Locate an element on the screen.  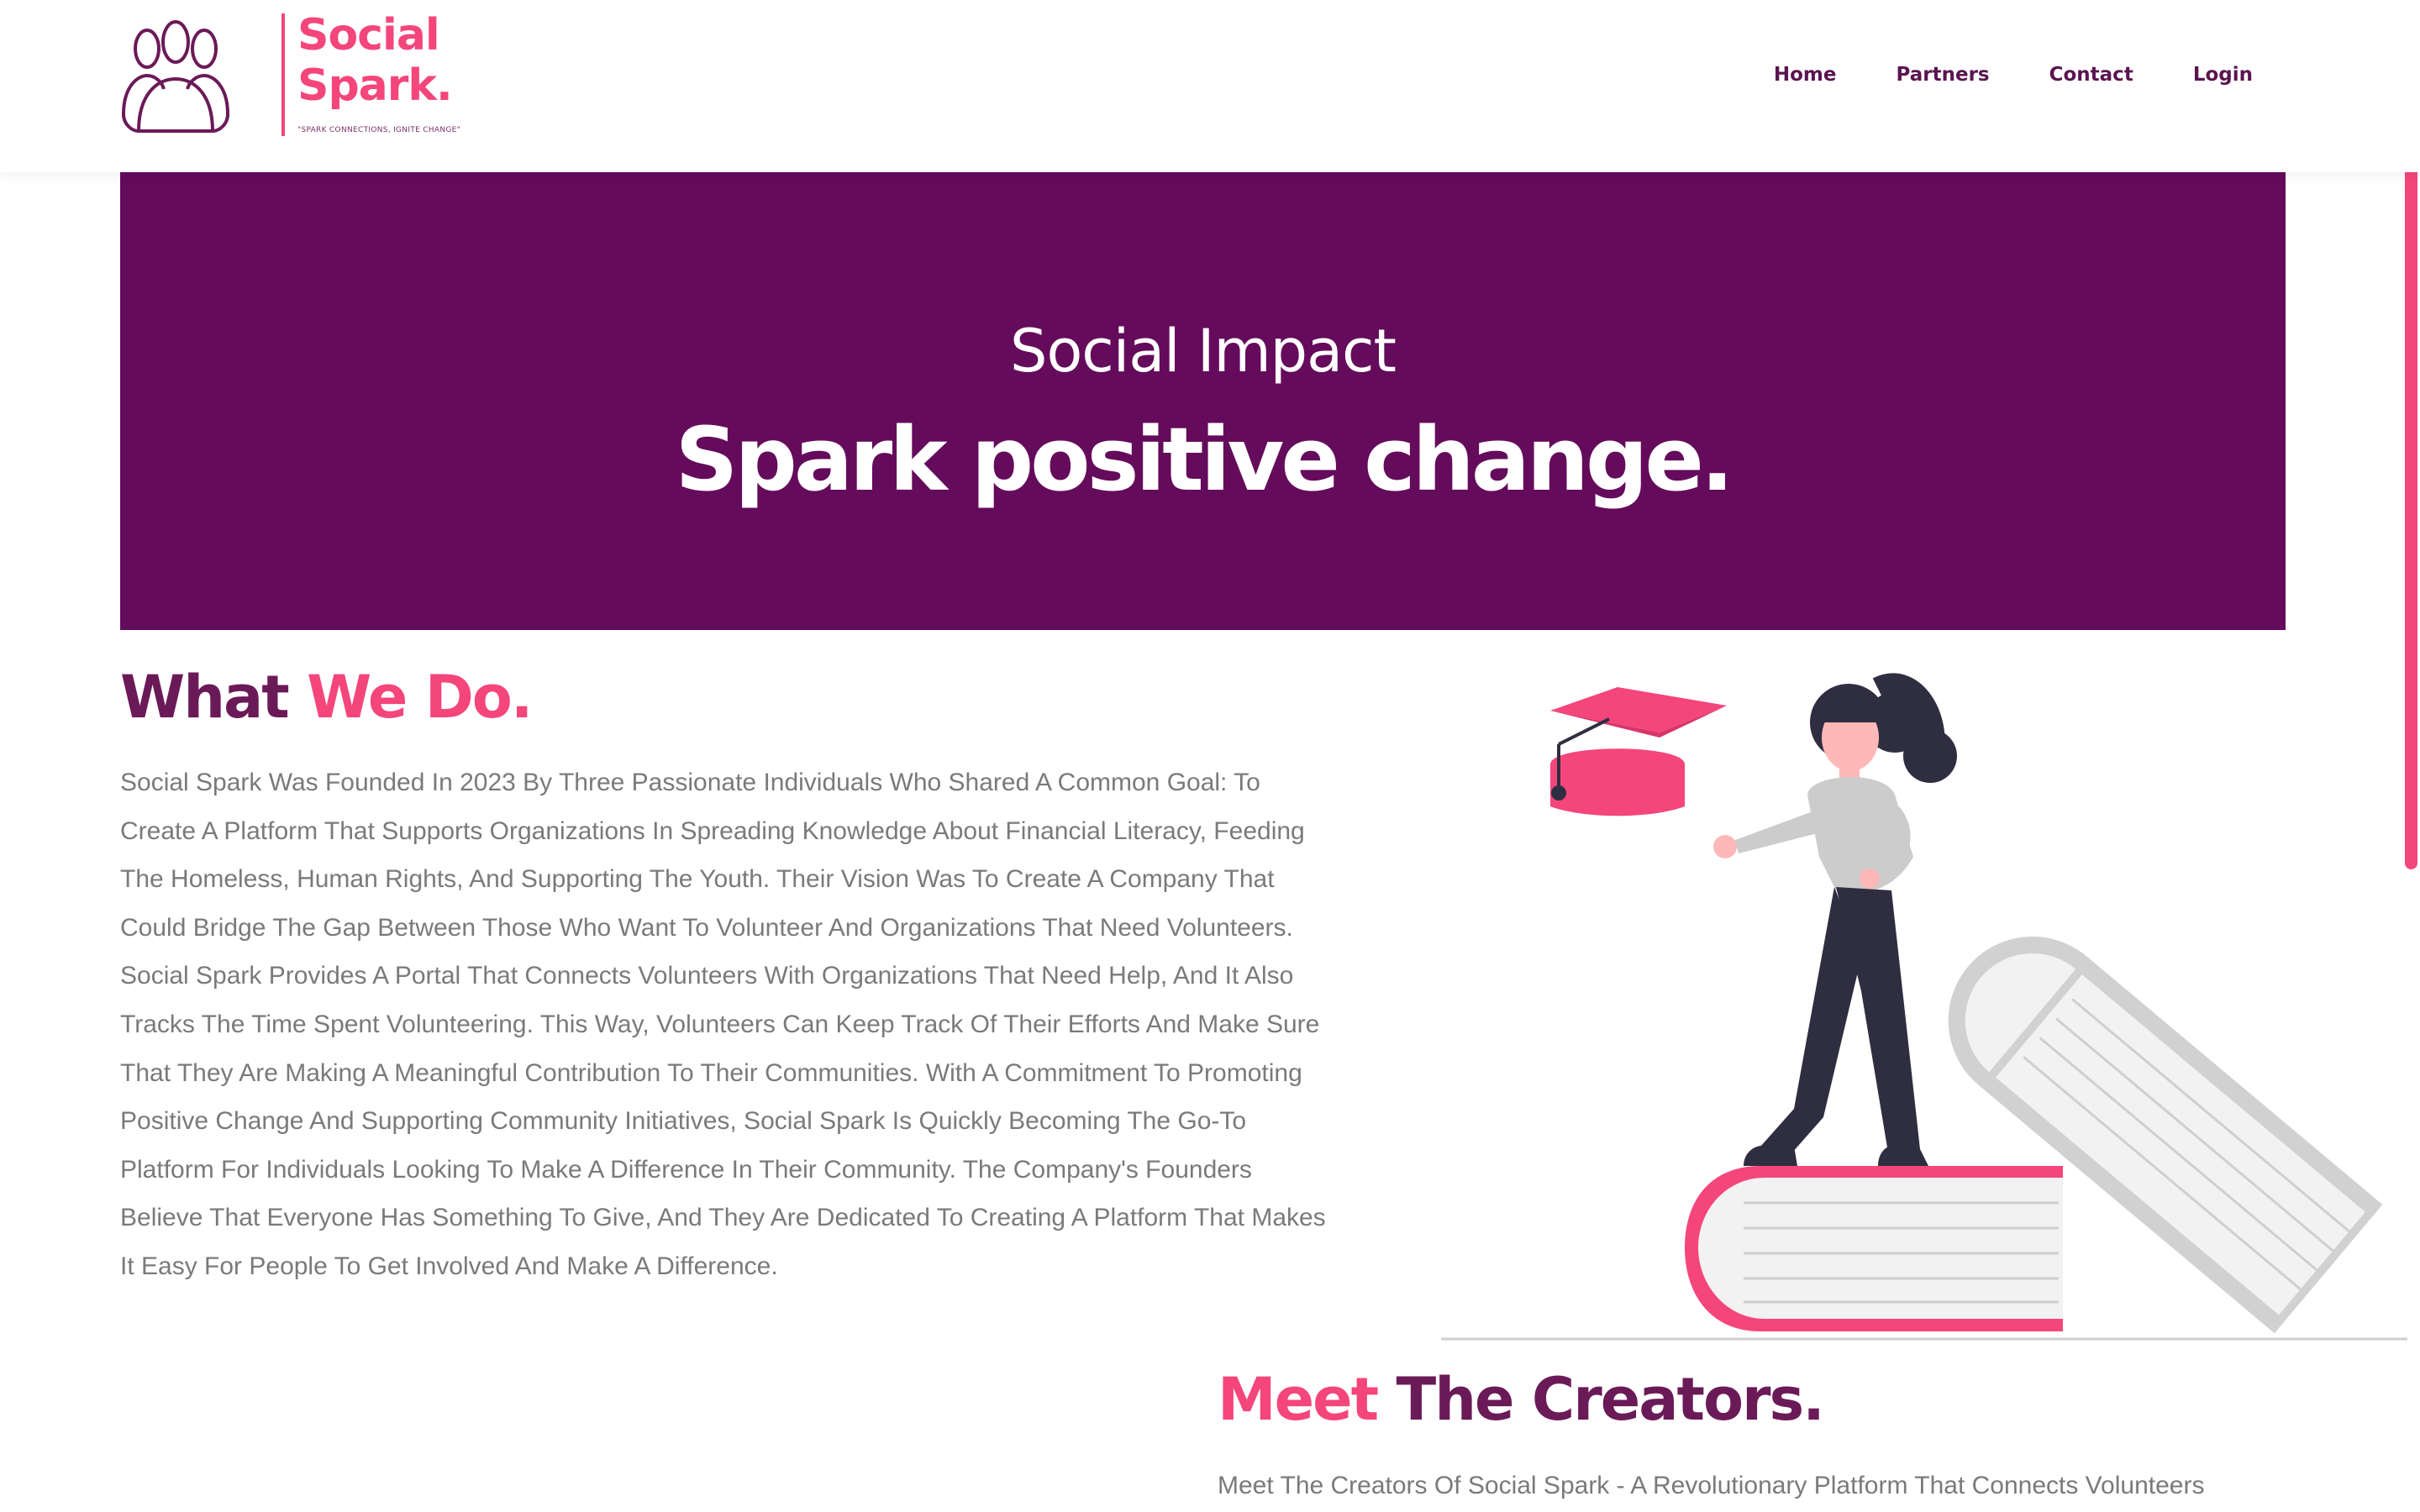
what-we-do-heading-part2: We Do. is located at coordinates (420, 697).